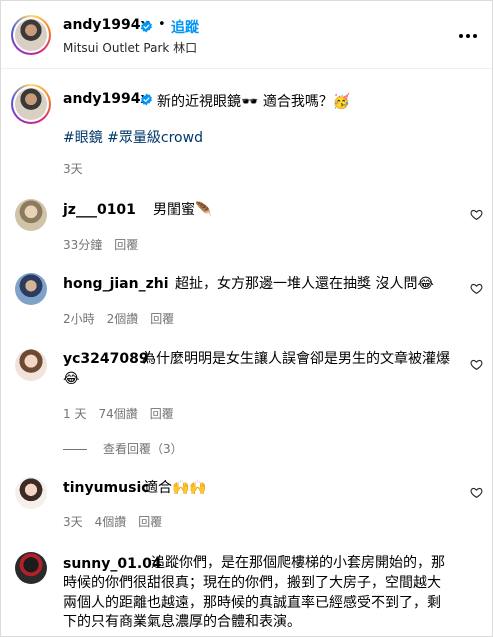 The width and height of the screenshot is (493, 637). What do you see at coordinates (106, 25) in the screenshot?
I see `author-username: andy1994x` at bounding box center [106, 25].